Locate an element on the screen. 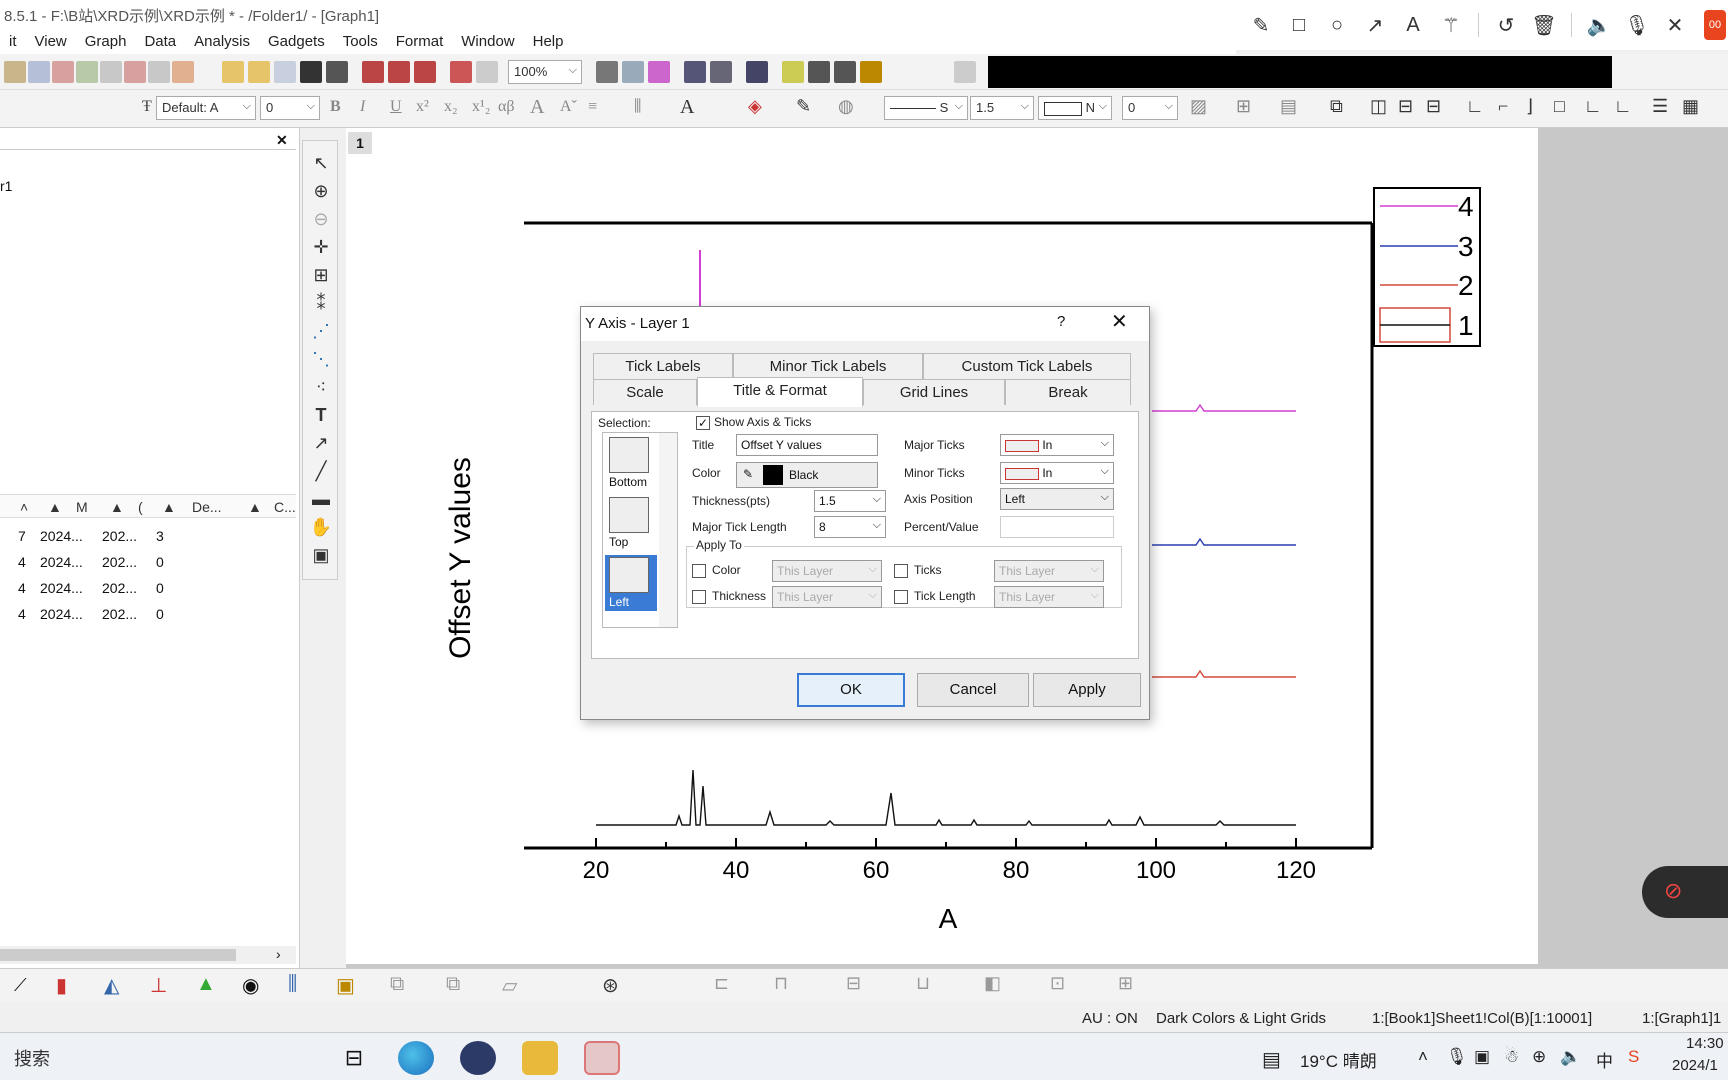  folder-label: r1 is located at coordinates (6, 186).